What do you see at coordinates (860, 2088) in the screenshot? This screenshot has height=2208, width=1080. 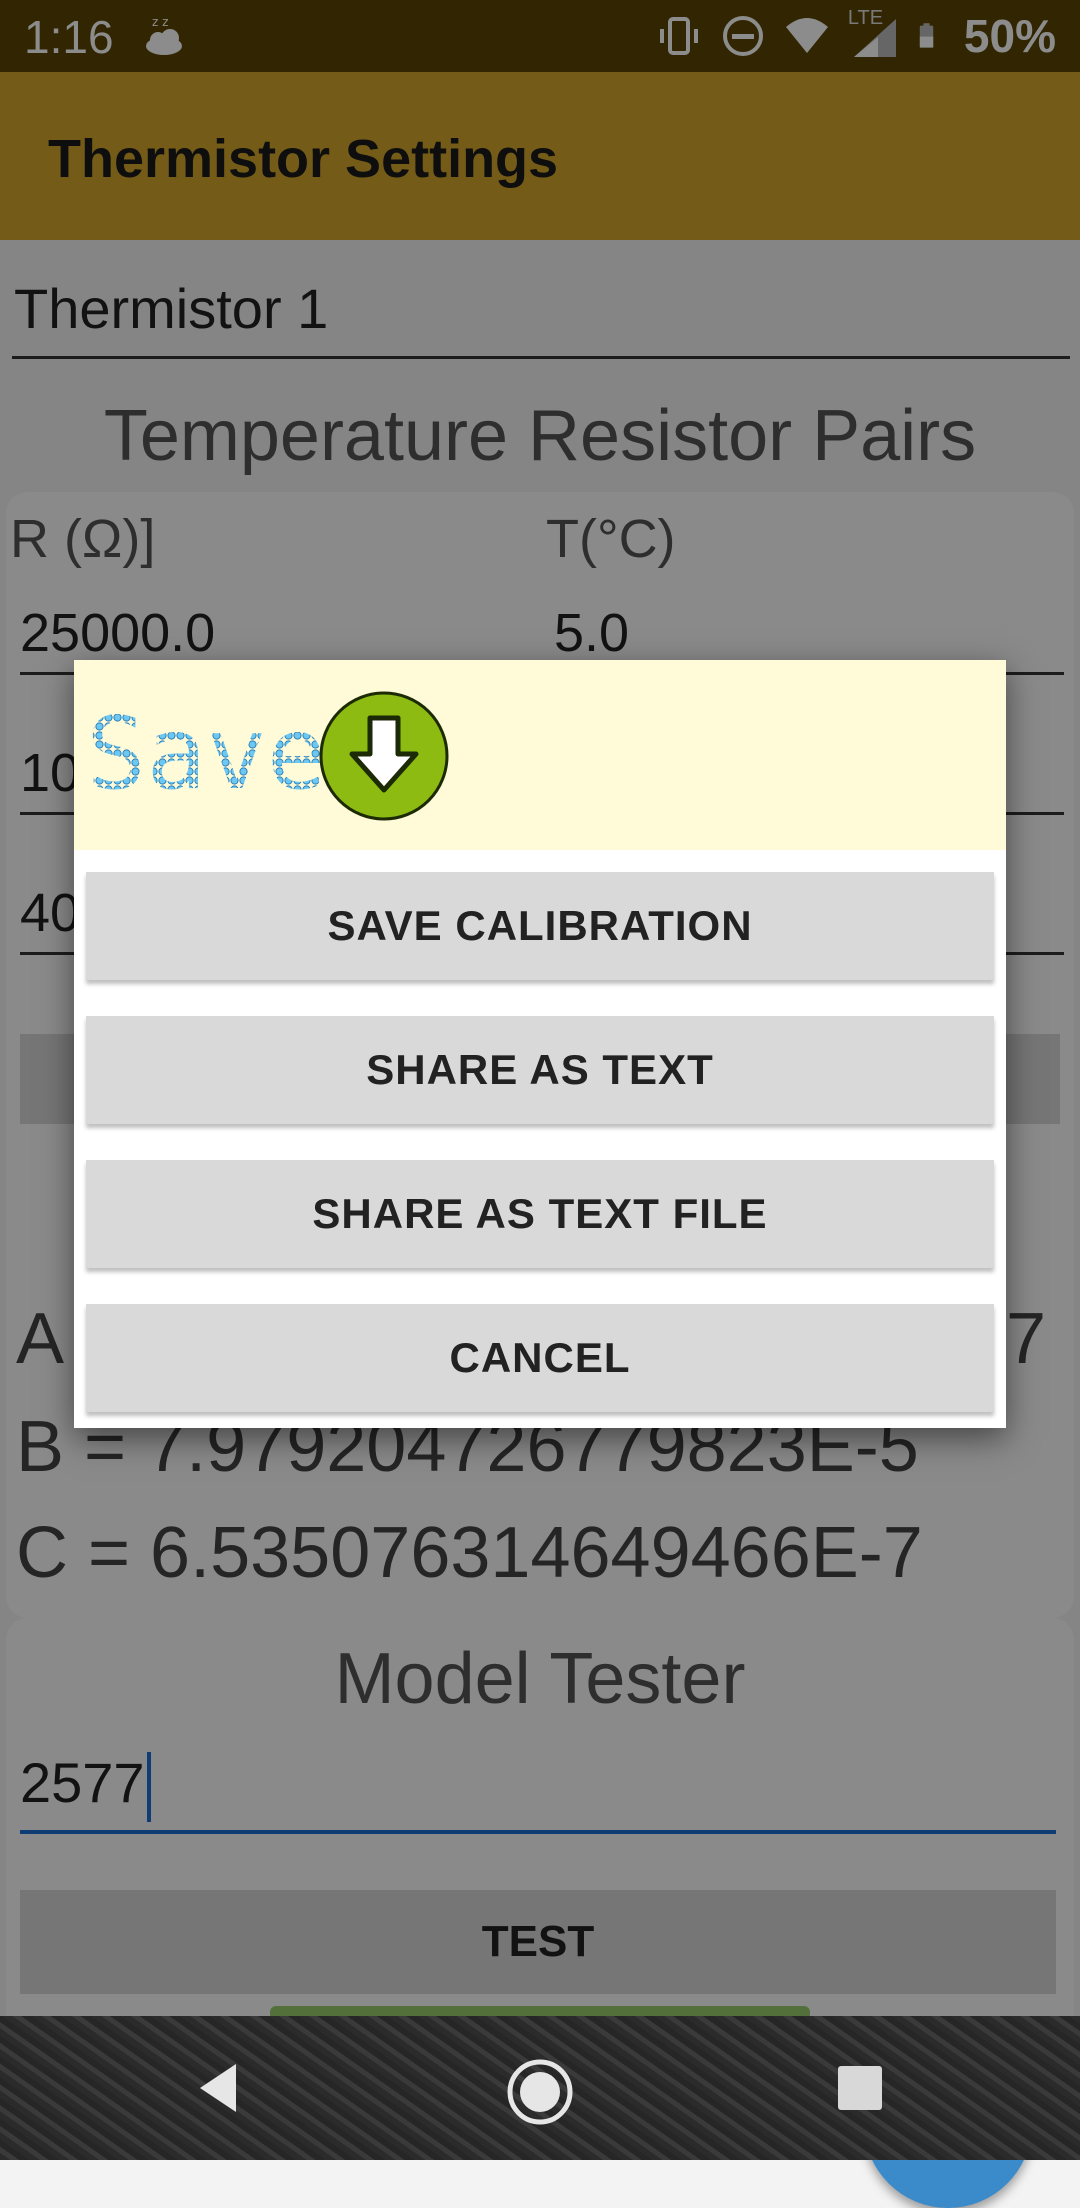 I see `recents-icon` at bounding box center [860, 2088].